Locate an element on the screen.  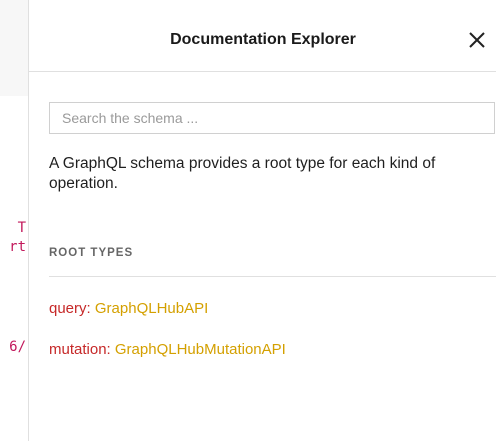
editor-gutter is located at coordinates (14, 48).